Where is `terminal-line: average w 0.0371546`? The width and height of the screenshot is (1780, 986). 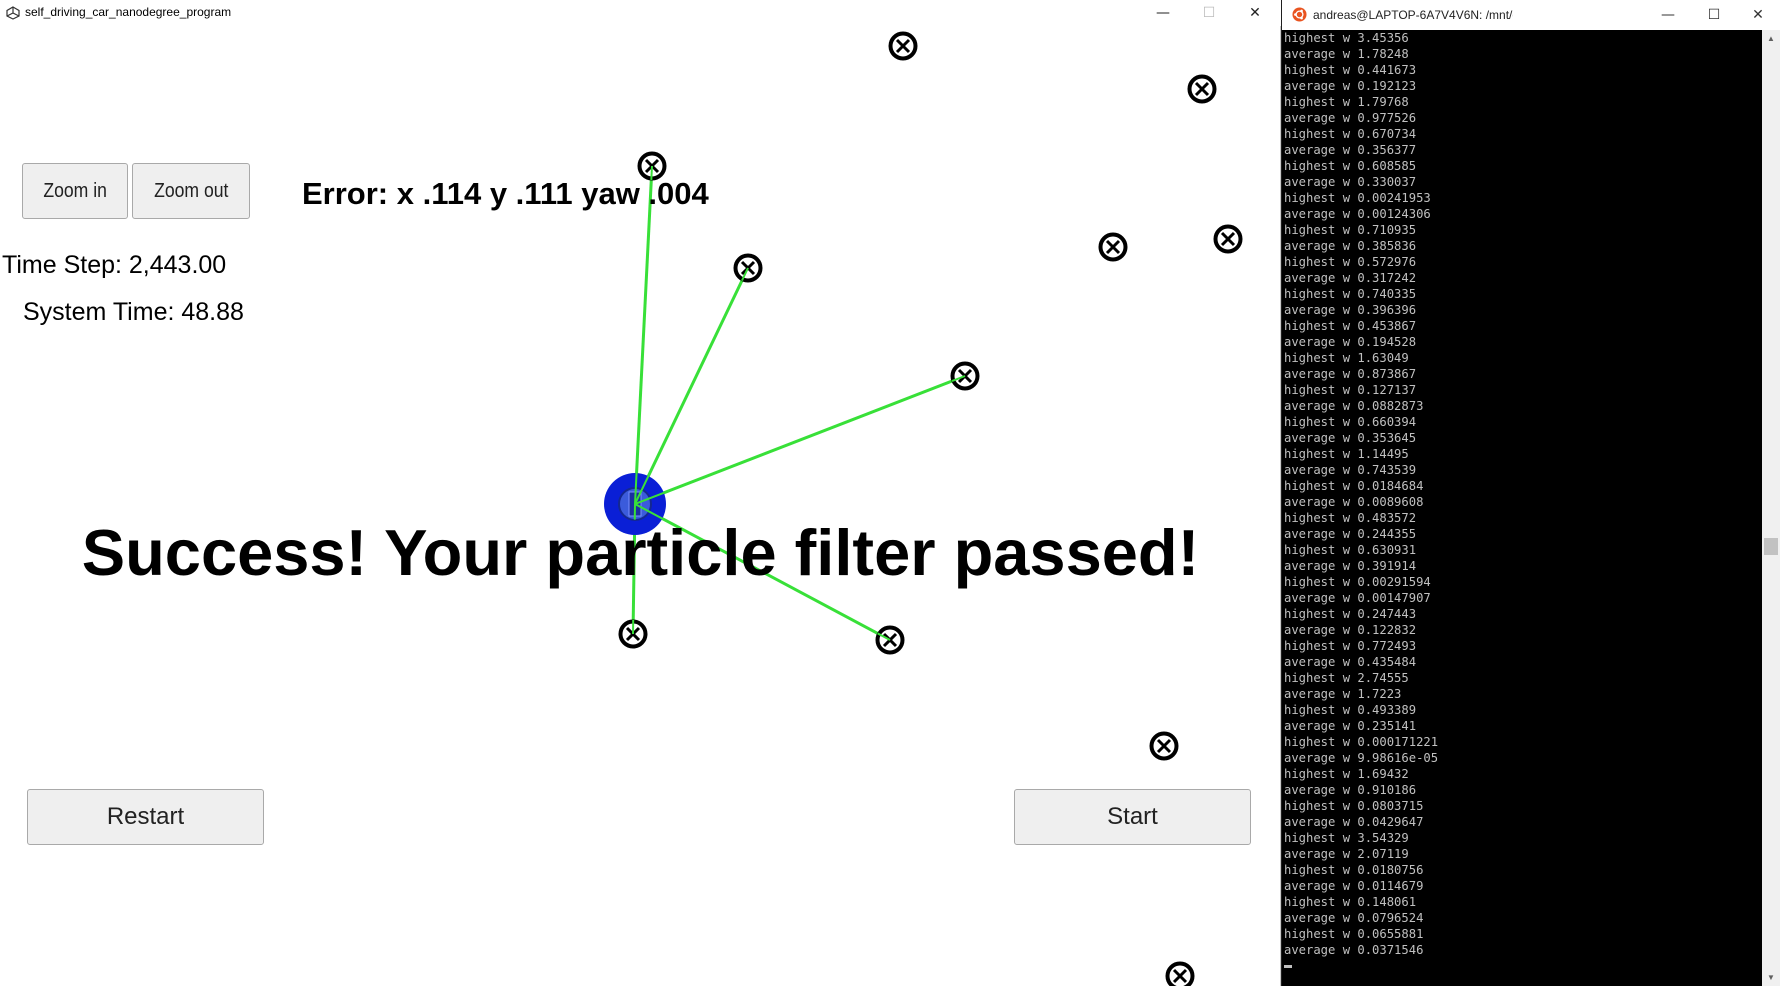 terminal-line: average w 0.0371546 is located at coordinates (1354, 950).